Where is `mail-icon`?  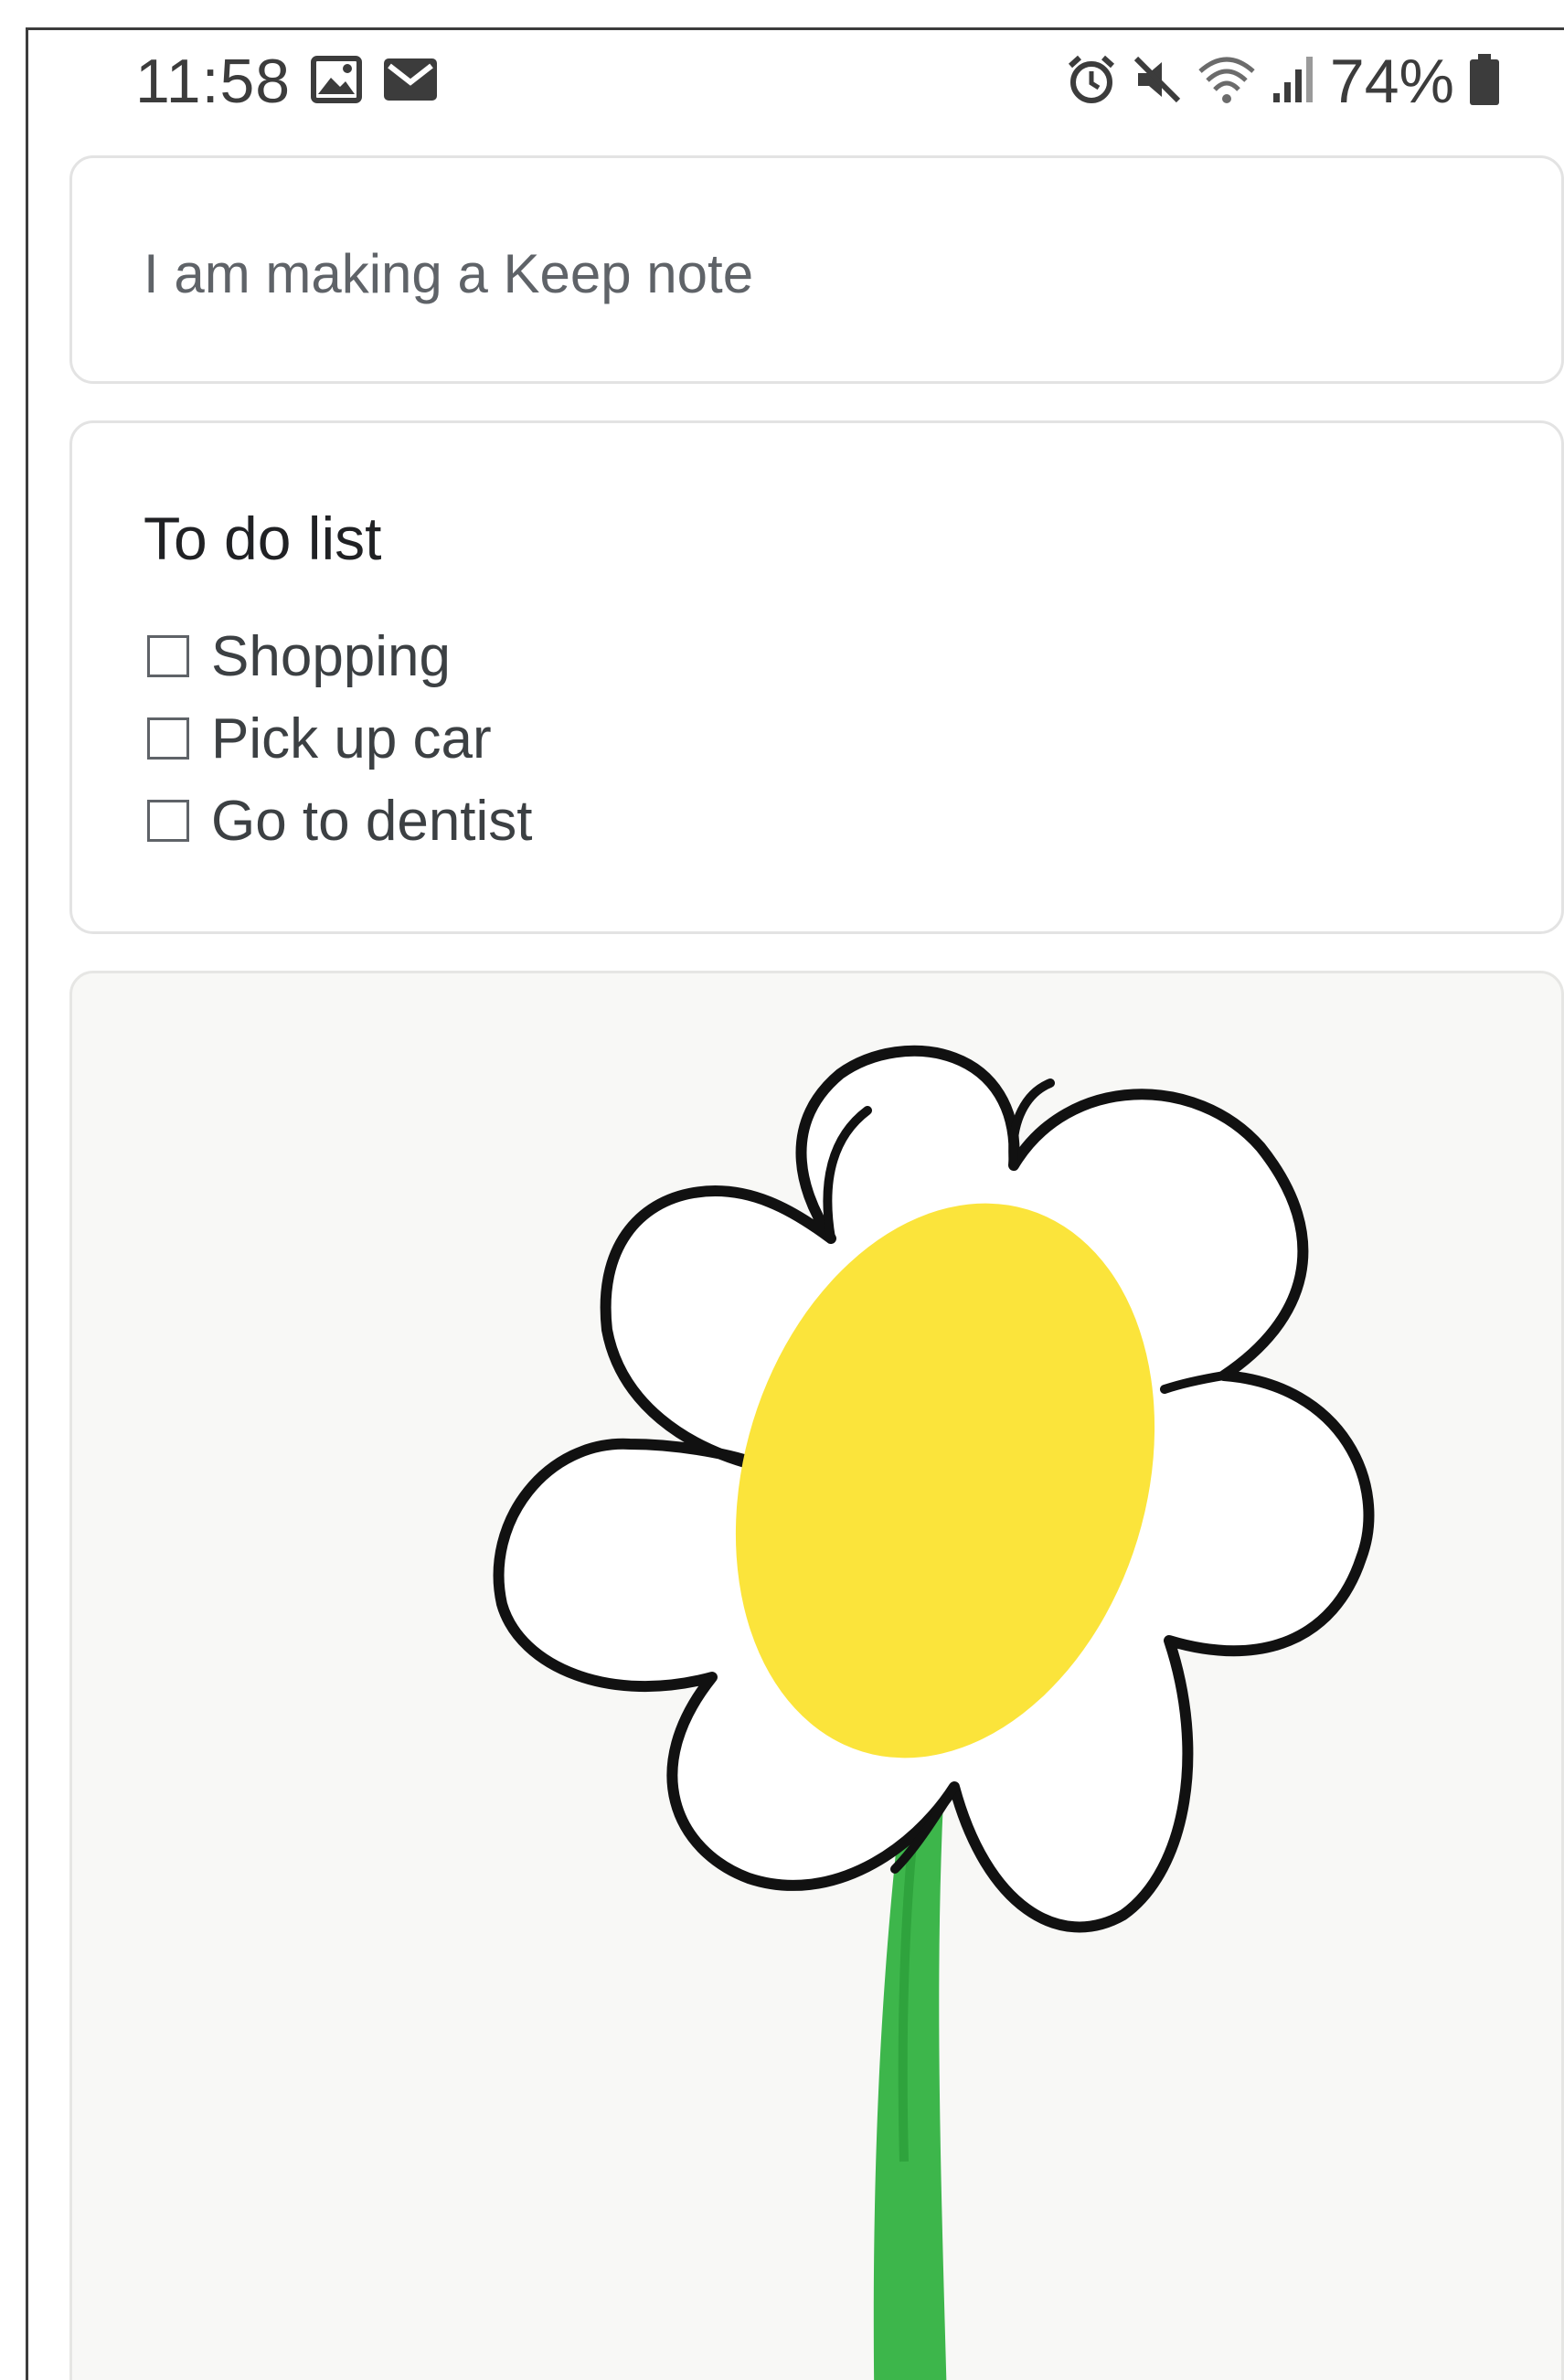 mail-icon is located at coordinates (411, 82).